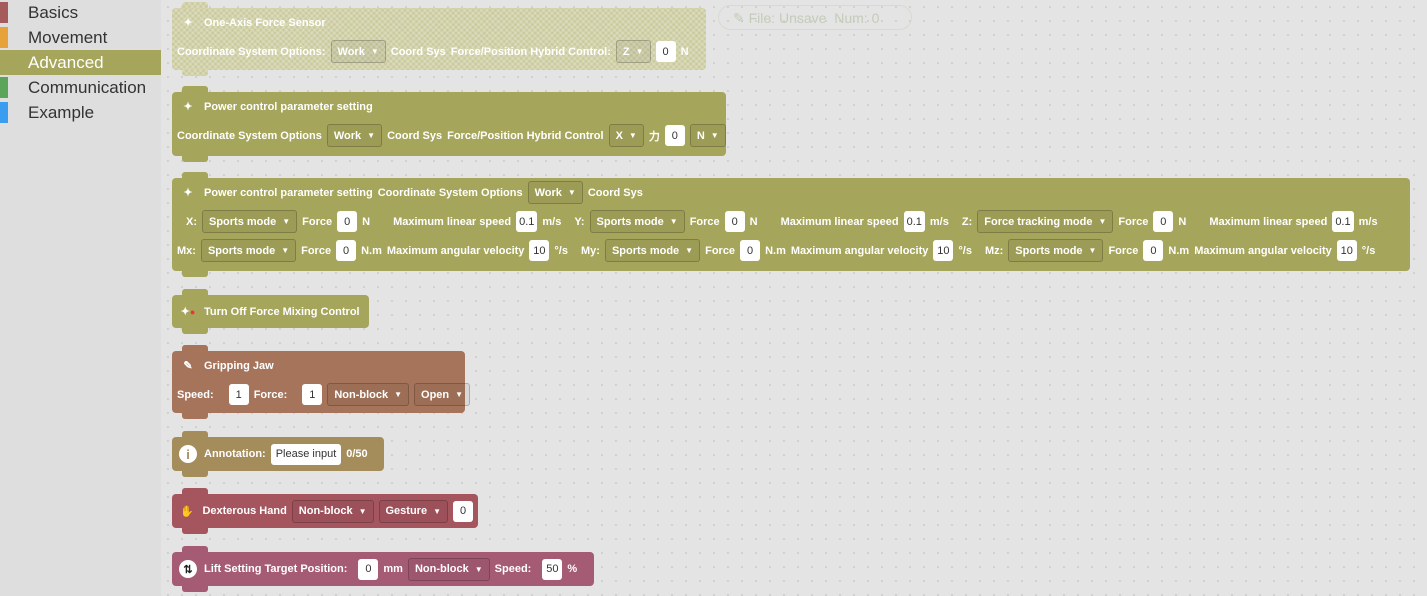 The image size is (1427, 596). I want to click on hand-mode-dropdown: Gesture ▼, so click(413, 511).